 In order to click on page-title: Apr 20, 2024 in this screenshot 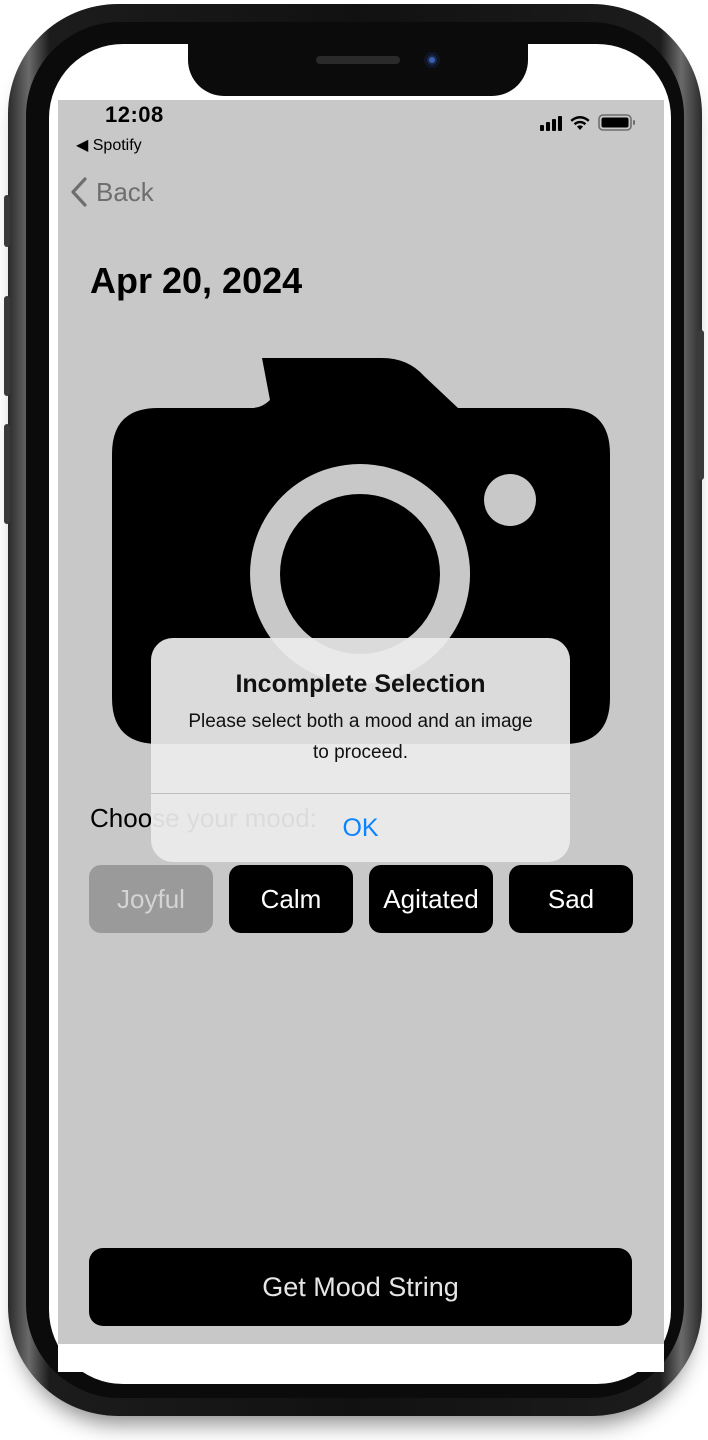, I will do `click(196, 280)`.